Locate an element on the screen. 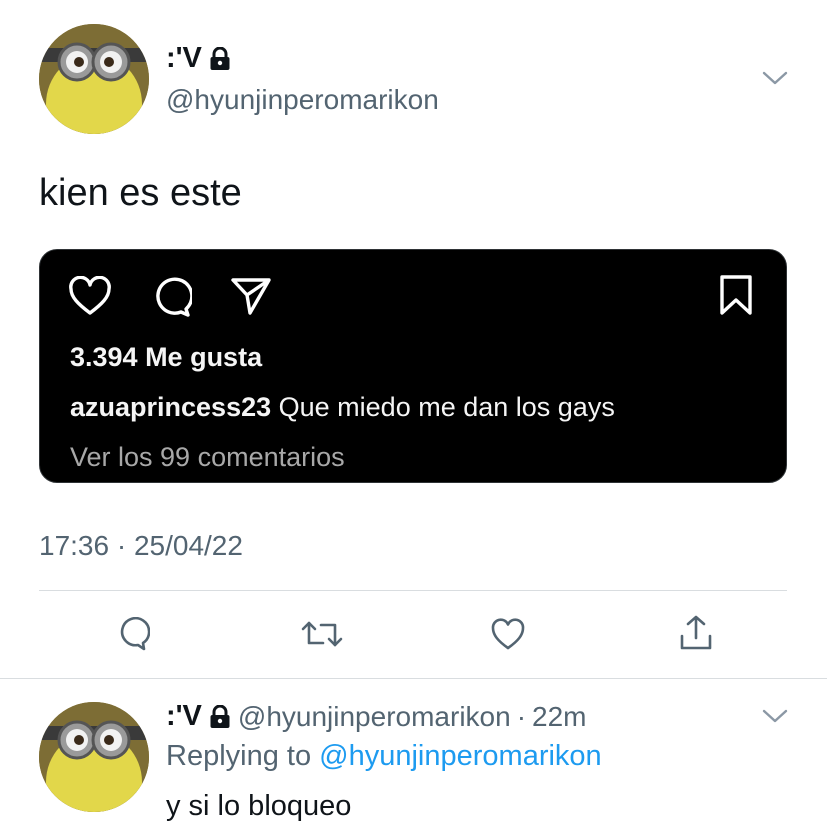 The width and height of the screenshot is (827, 833). author-handle: @hyunjinperomarikon is located at coordinates (302, 100).